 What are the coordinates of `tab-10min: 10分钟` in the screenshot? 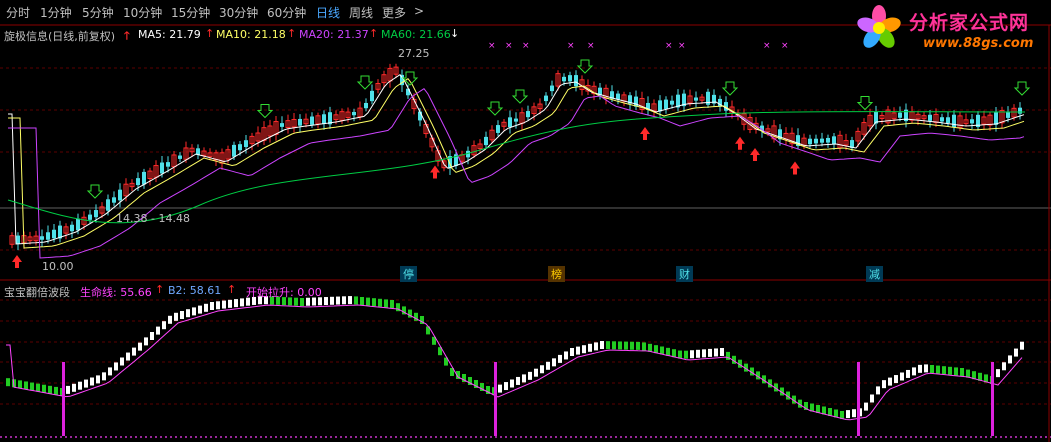 It's located at (142, 12).